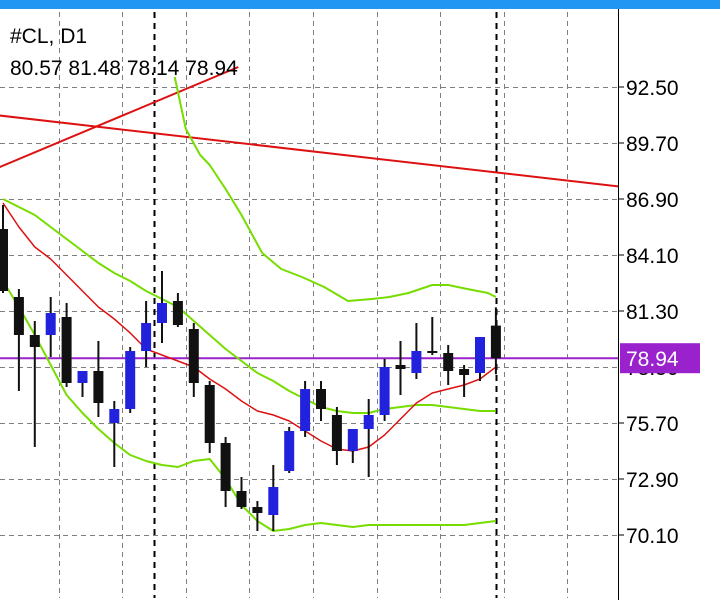  Describe the element at coordinates (652, 88) in the screenshot. I see `price-tick-label: 92.50` at that location.